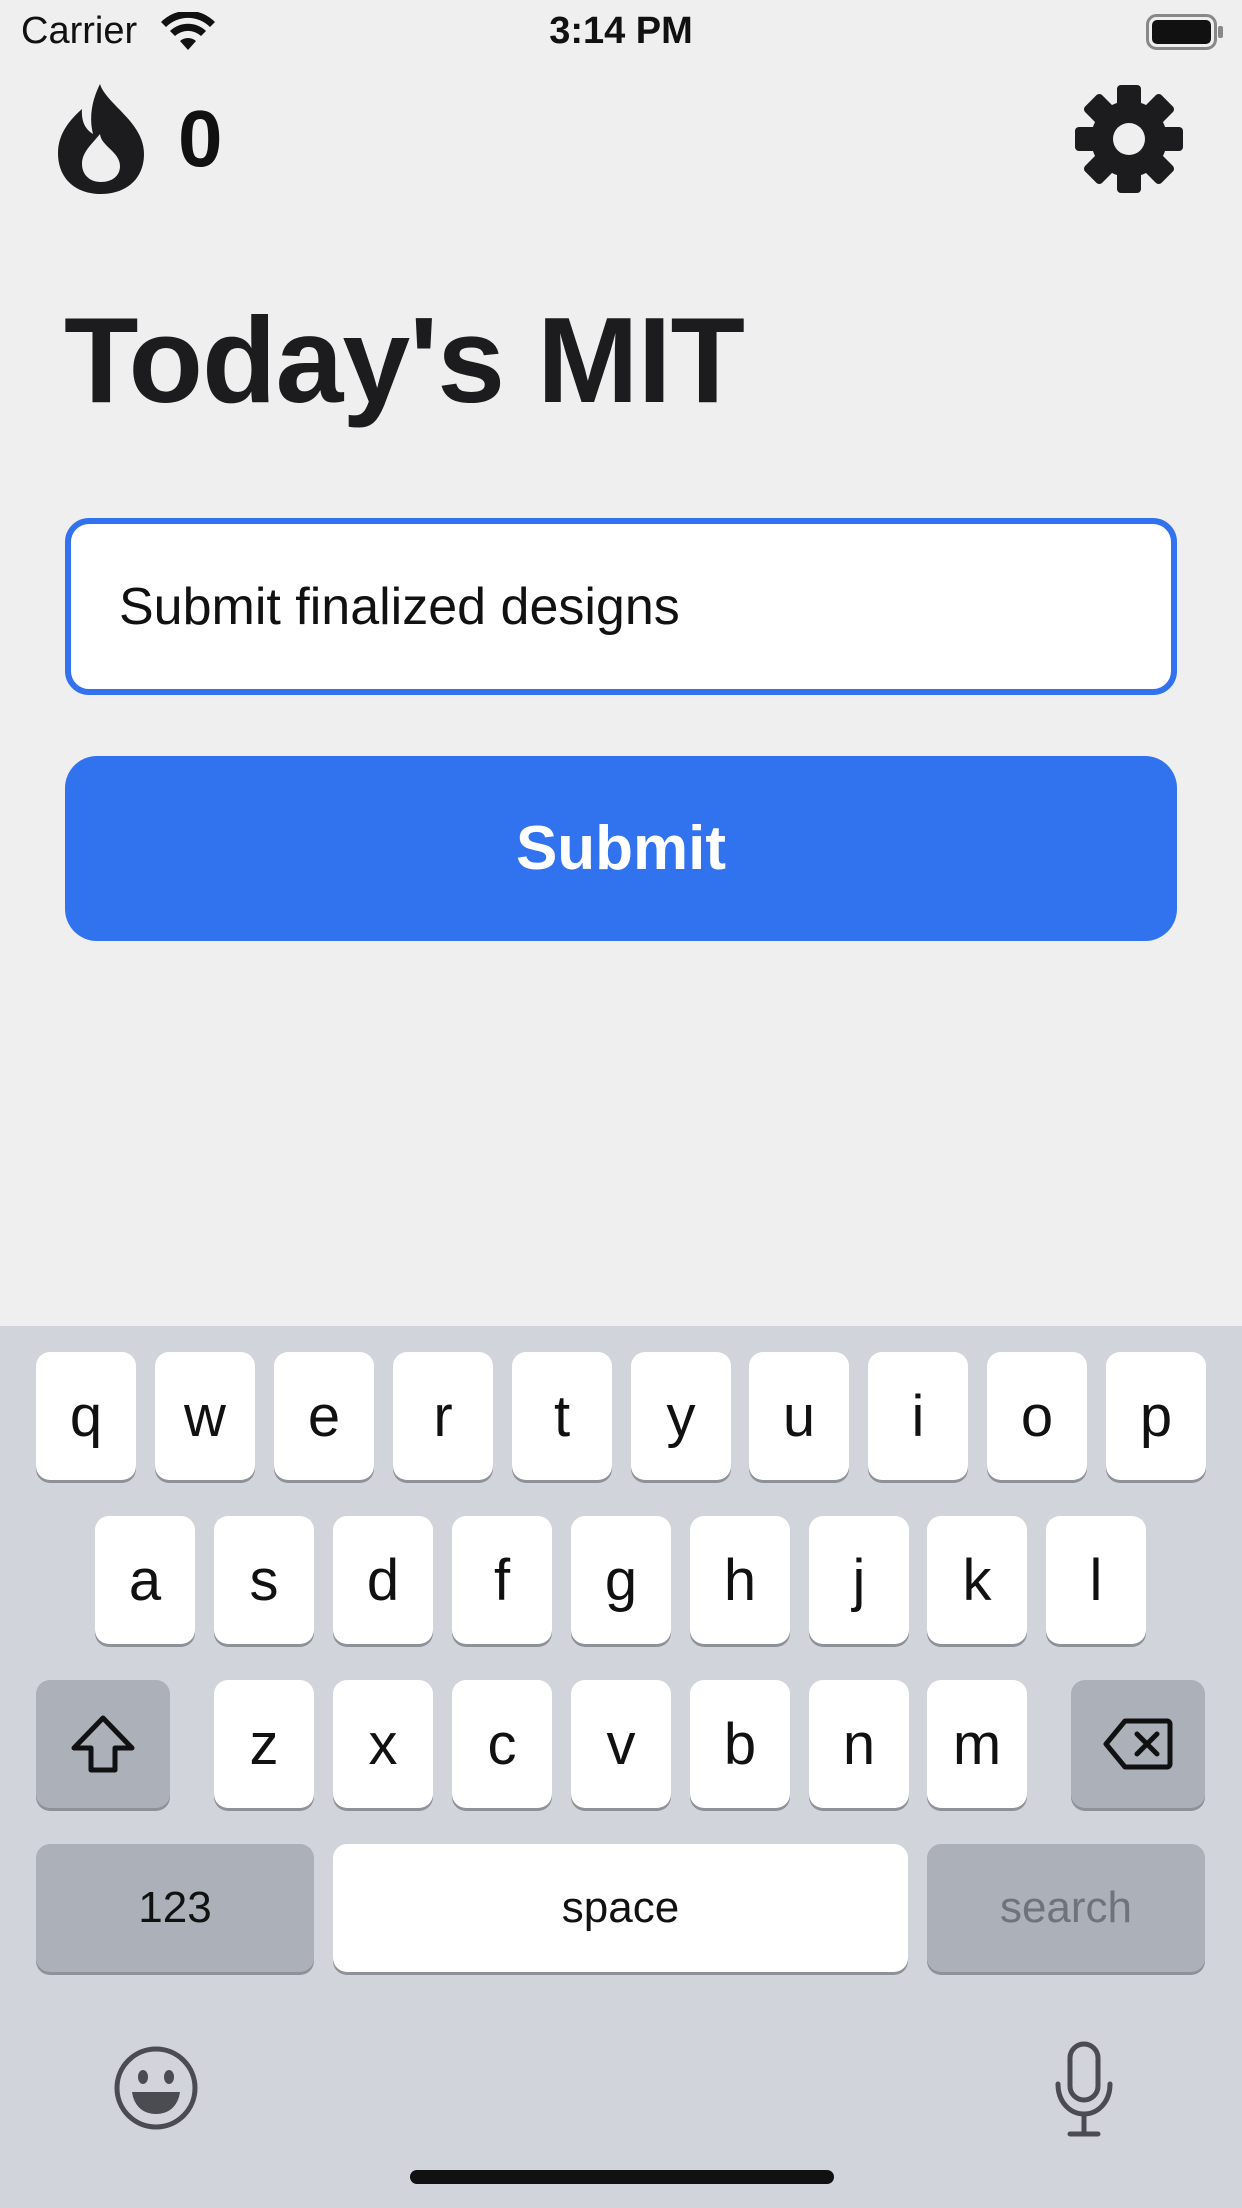 This screenshot has width=1242, height=2208. Describe the element at coordinates (1096, 1580) in the screenshot. I see `key-l: l` at that location.